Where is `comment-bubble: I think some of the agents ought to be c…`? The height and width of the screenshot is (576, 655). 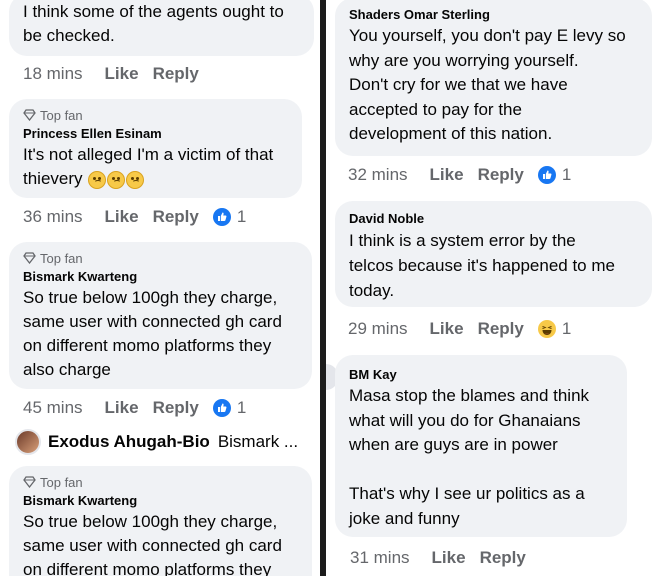 comment-bubble: I think some of the agents ought to be c… is located at coordinates (161, 28).